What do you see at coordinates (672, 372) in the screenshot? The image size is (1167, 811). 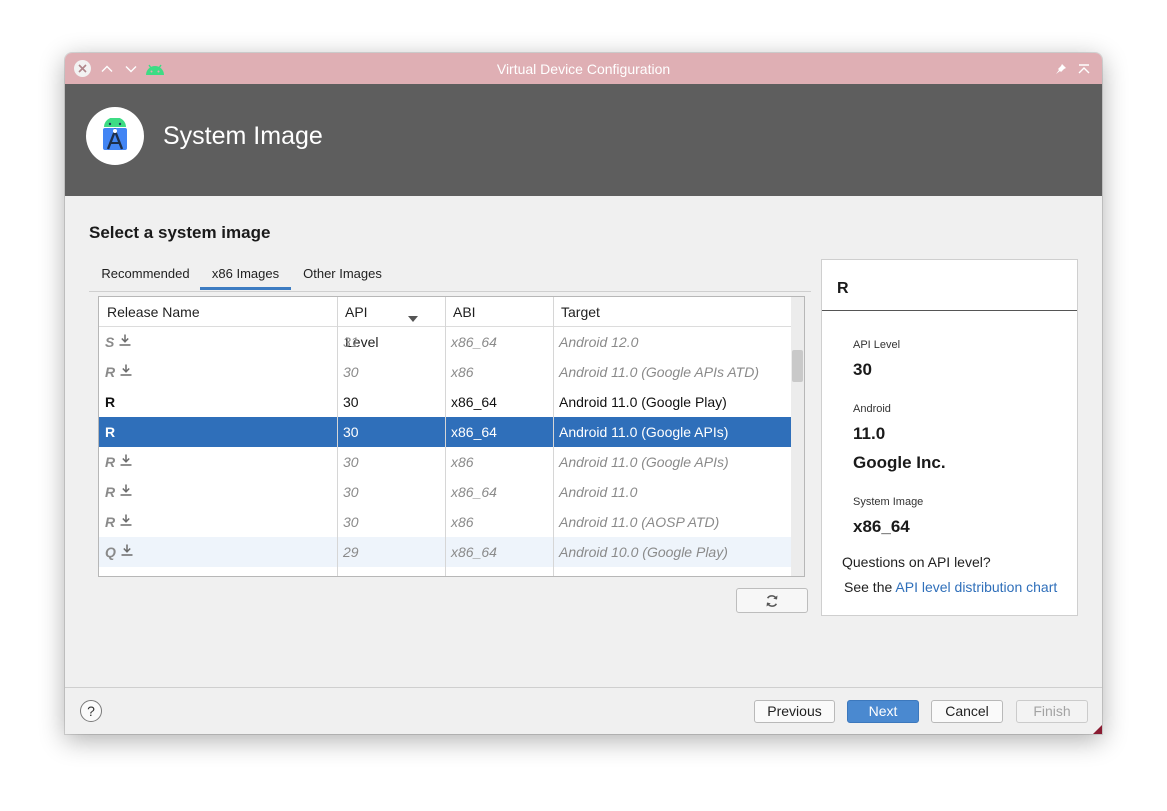 I see `cell-target: Android 11.0 (Google APIs ATD)` at bounding box center [672, 372].